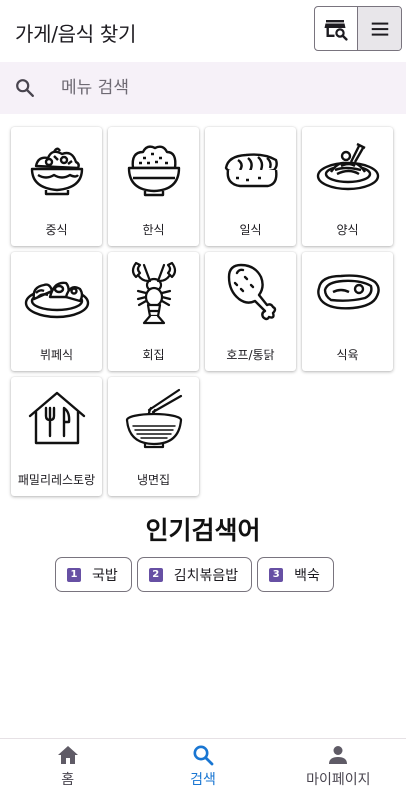 This screenshot has width=406, height=789. I want to click on menu-icon, so click(379, 29).